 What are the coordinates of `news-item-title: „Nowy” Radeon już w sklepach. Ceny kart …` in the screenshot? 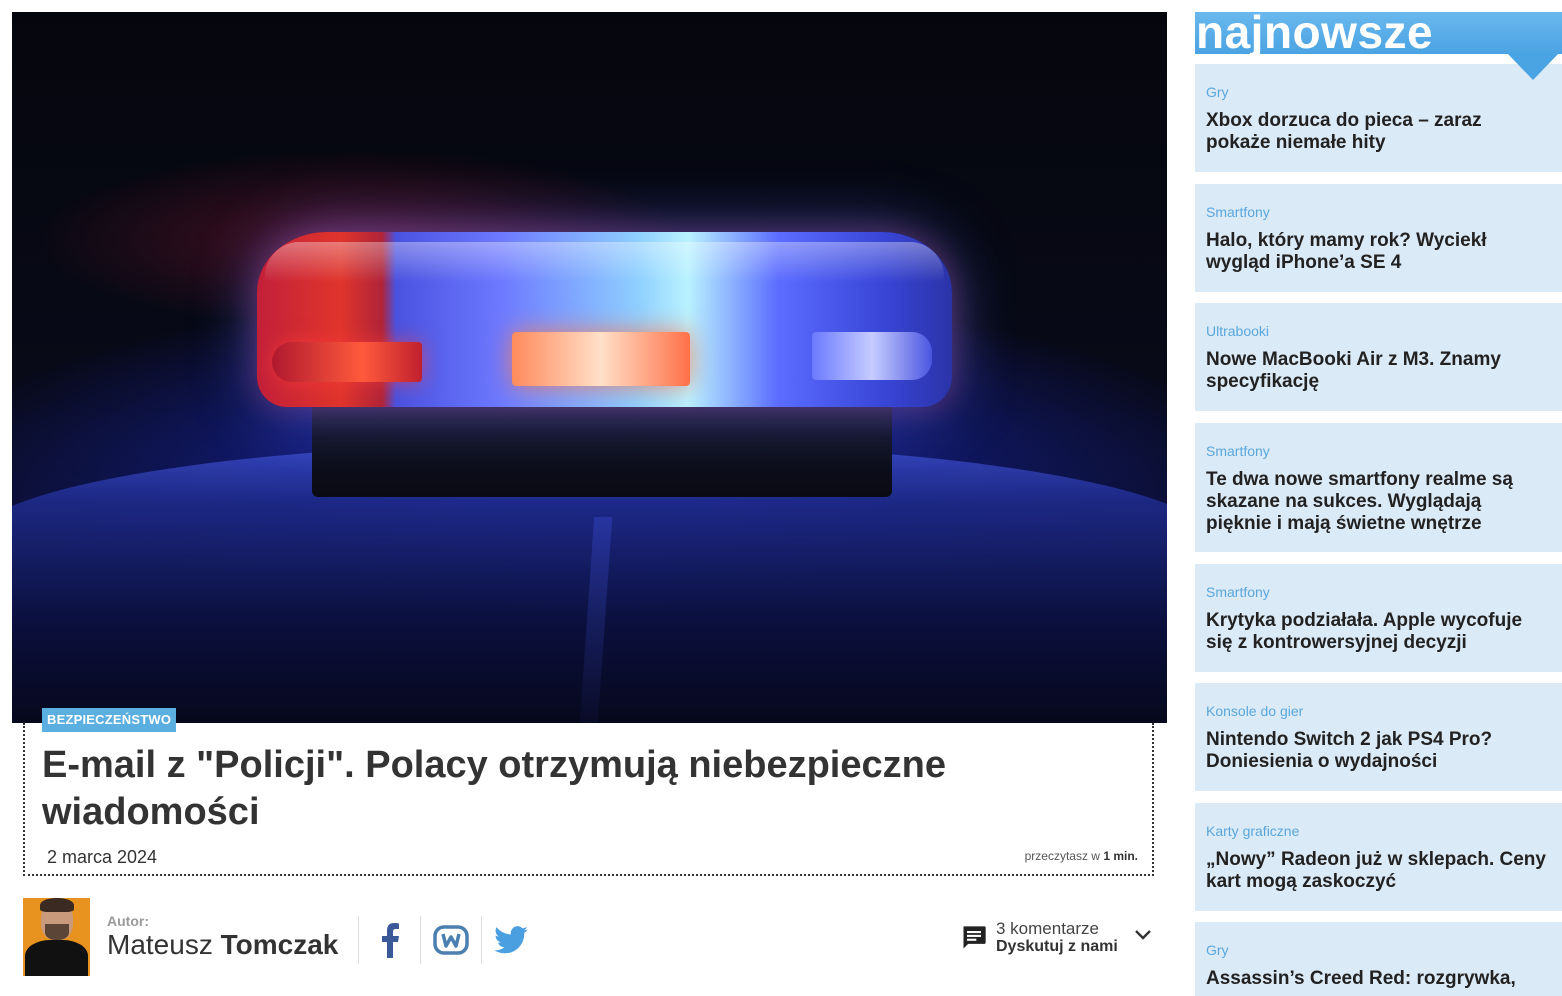 It's located at (1376, 871).